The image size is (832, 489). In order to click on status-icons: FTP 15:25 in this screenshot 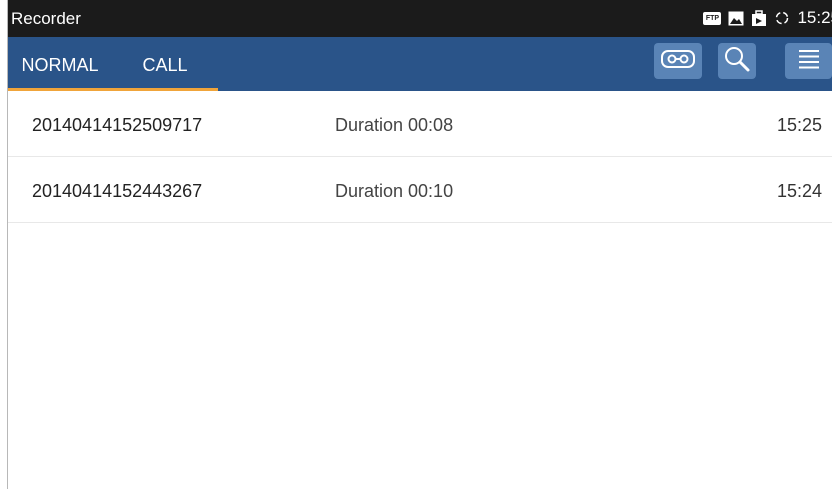, I will do `click(767, 18)`.